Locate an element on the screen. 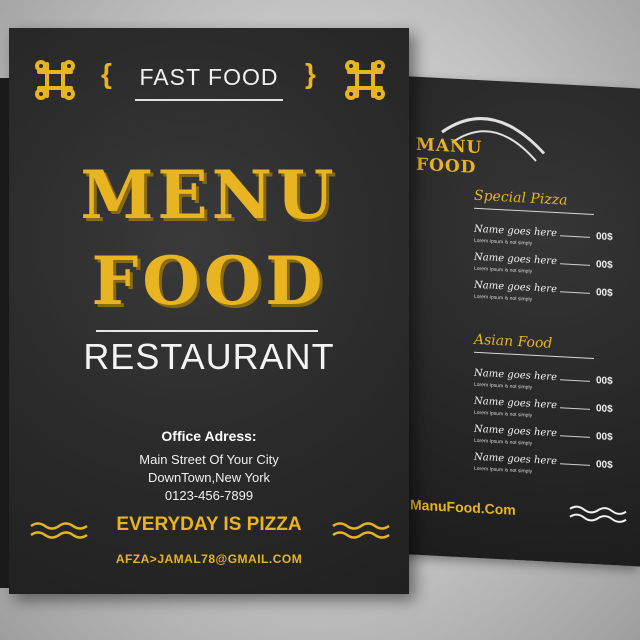 Image resolution: width=640 pixels, height=640 pixels. address-line2: DownTown,New York is located at coordinates (209, 477).